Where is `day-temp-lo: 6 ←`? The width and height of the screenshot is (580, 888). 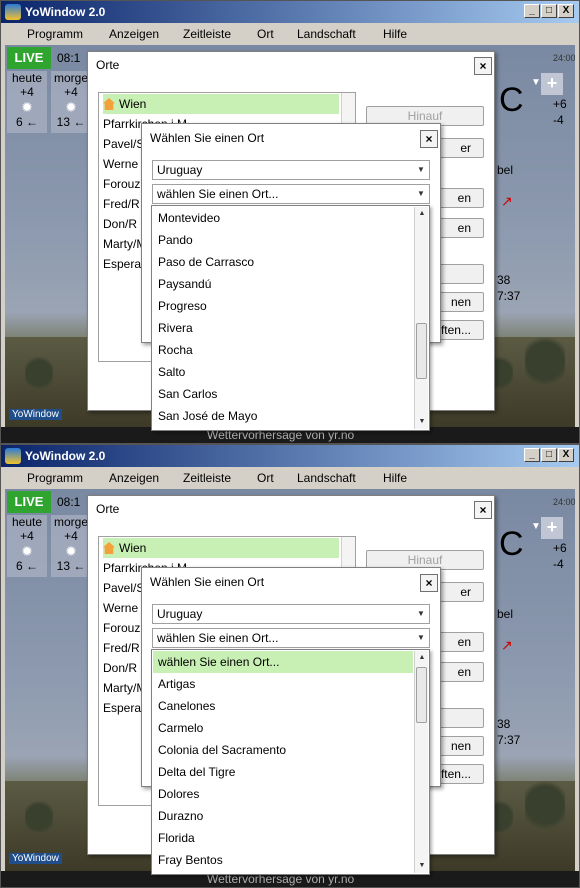
day-temp-lo: 6 ← is located at coordinates (26, 122).